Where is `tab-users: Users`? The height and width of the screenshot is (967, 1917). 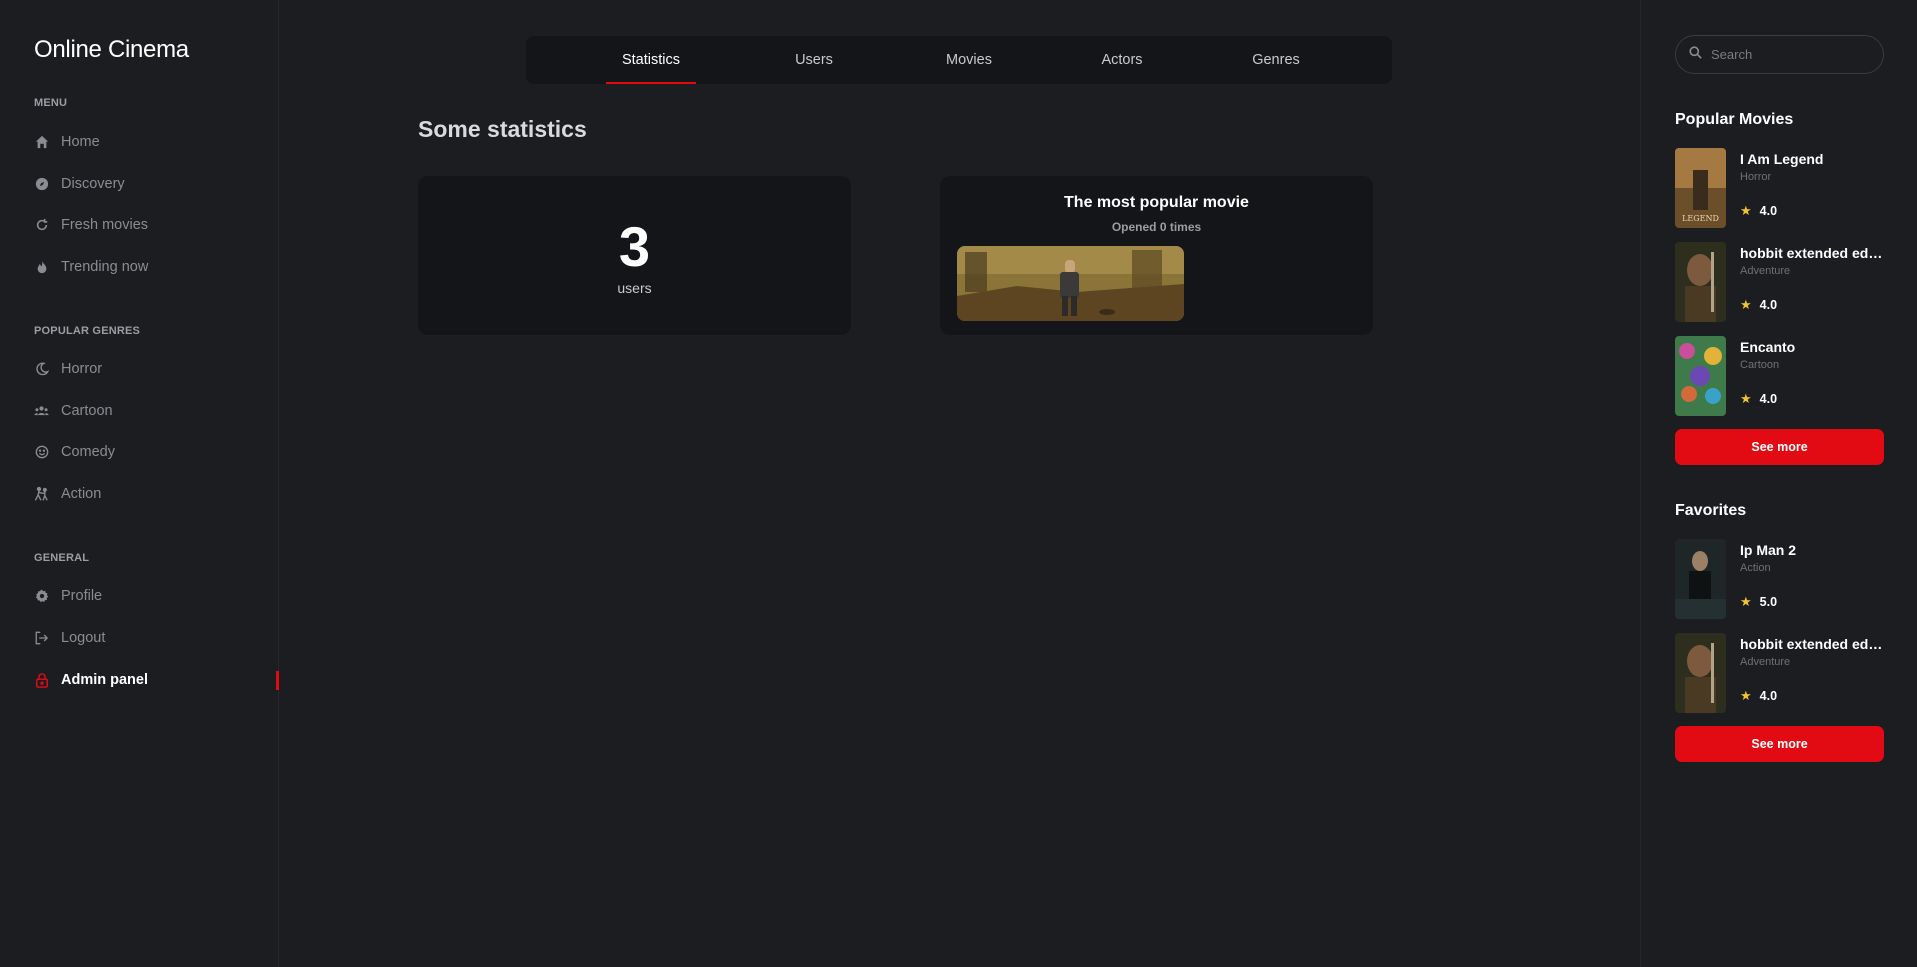
tab-users: Users is located at coordinates (814, 60).